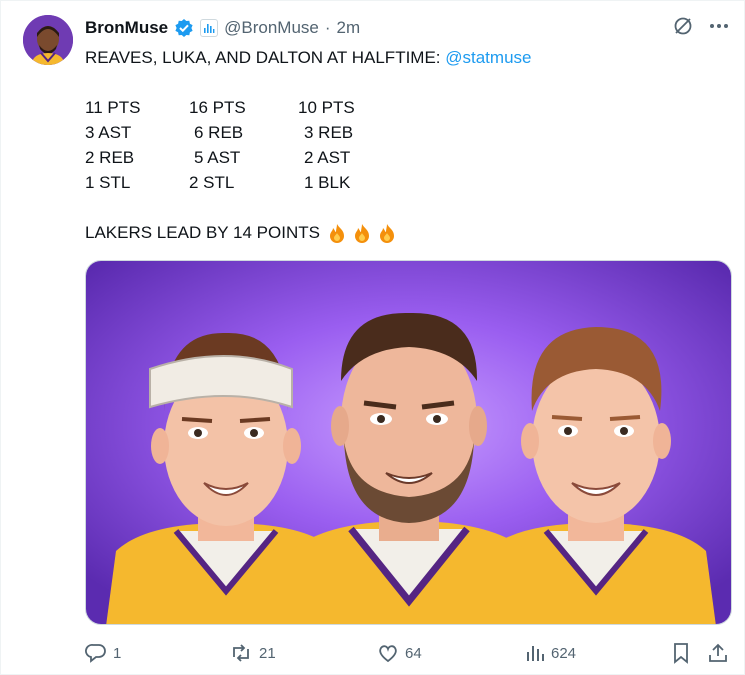 The width and height of the screenshot is (745, 675). What do you see at coordinates (683, 26) in the screenshot?
I see `grok-icon` at bounding box center [683, 26].